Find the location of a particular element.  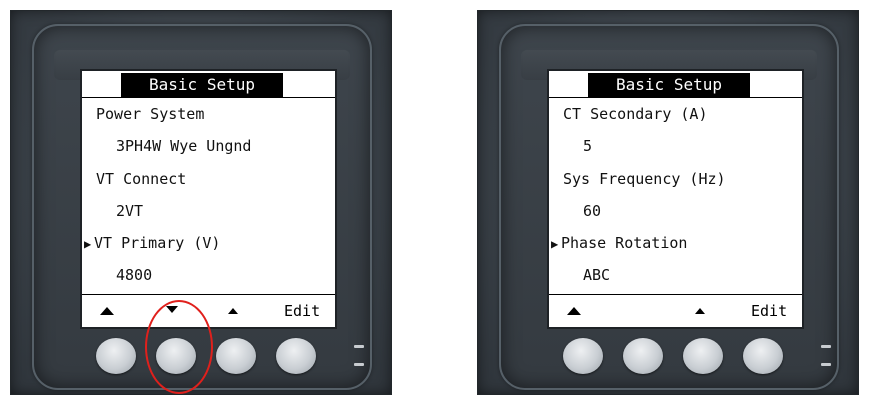

vt-connect-label: VT Connect is located at coordinates (141, 179).